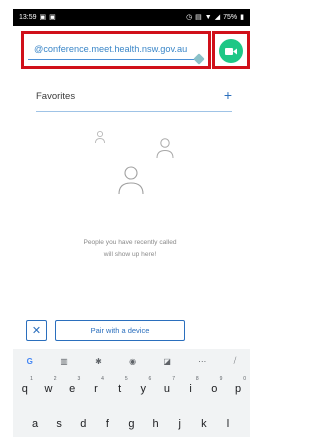 This screenshot has height=437, width=320. I want to click on key-letter: d, so click(83, 424).